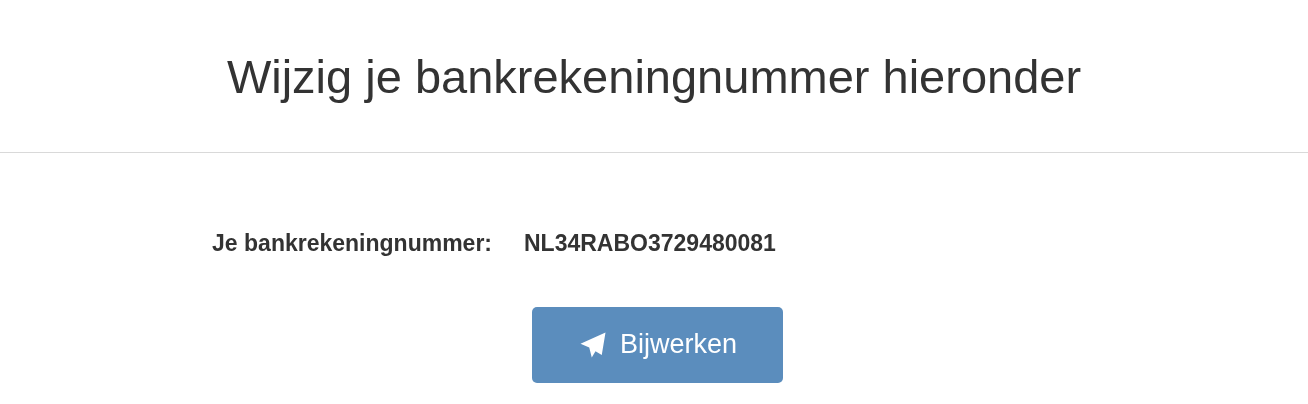 This screenshot has height=404, width=1308. Describe the element at coordinates (352, 243) in the screenshot. I see `account-label: Je bankrekeningnummer:` at that location.